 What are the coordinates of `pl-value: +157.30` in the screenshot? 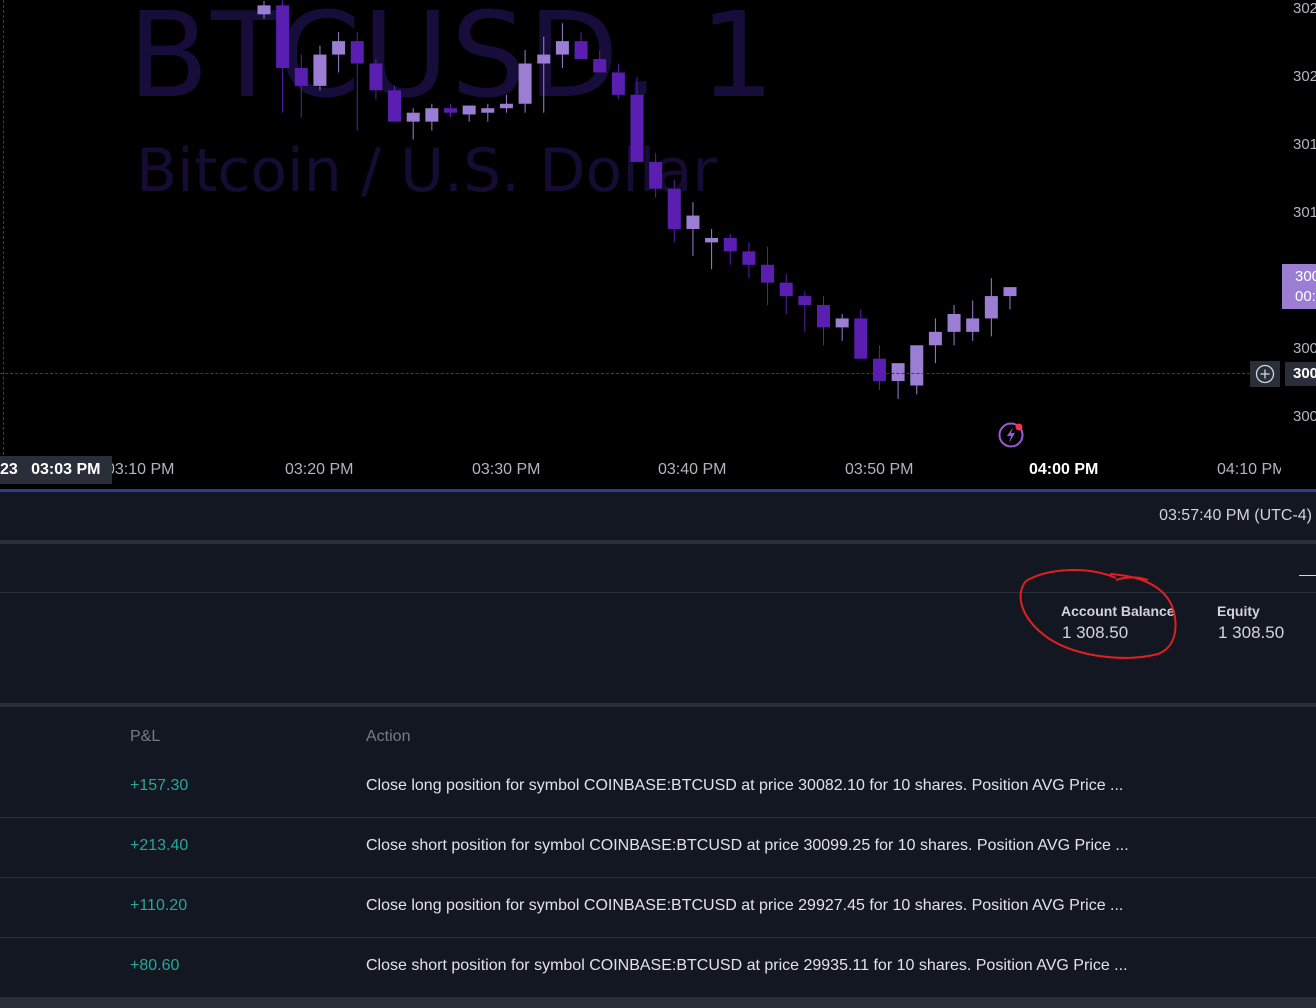 It's located at (159, 785).